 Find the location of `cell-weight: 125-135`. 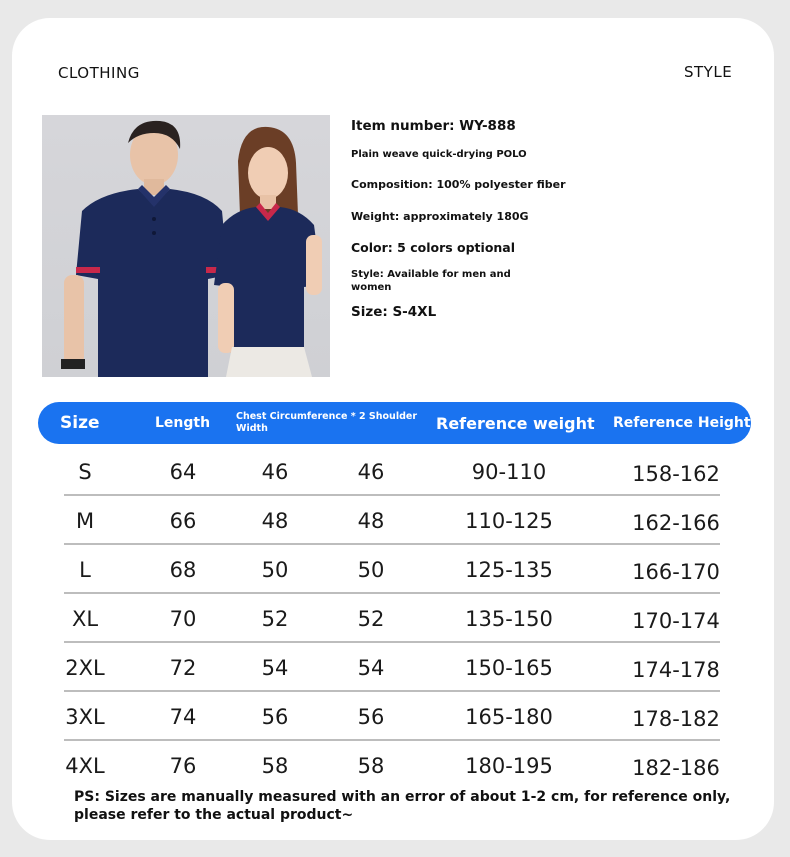

cell-weight: 125-135 is located at coordinates (509, 570).